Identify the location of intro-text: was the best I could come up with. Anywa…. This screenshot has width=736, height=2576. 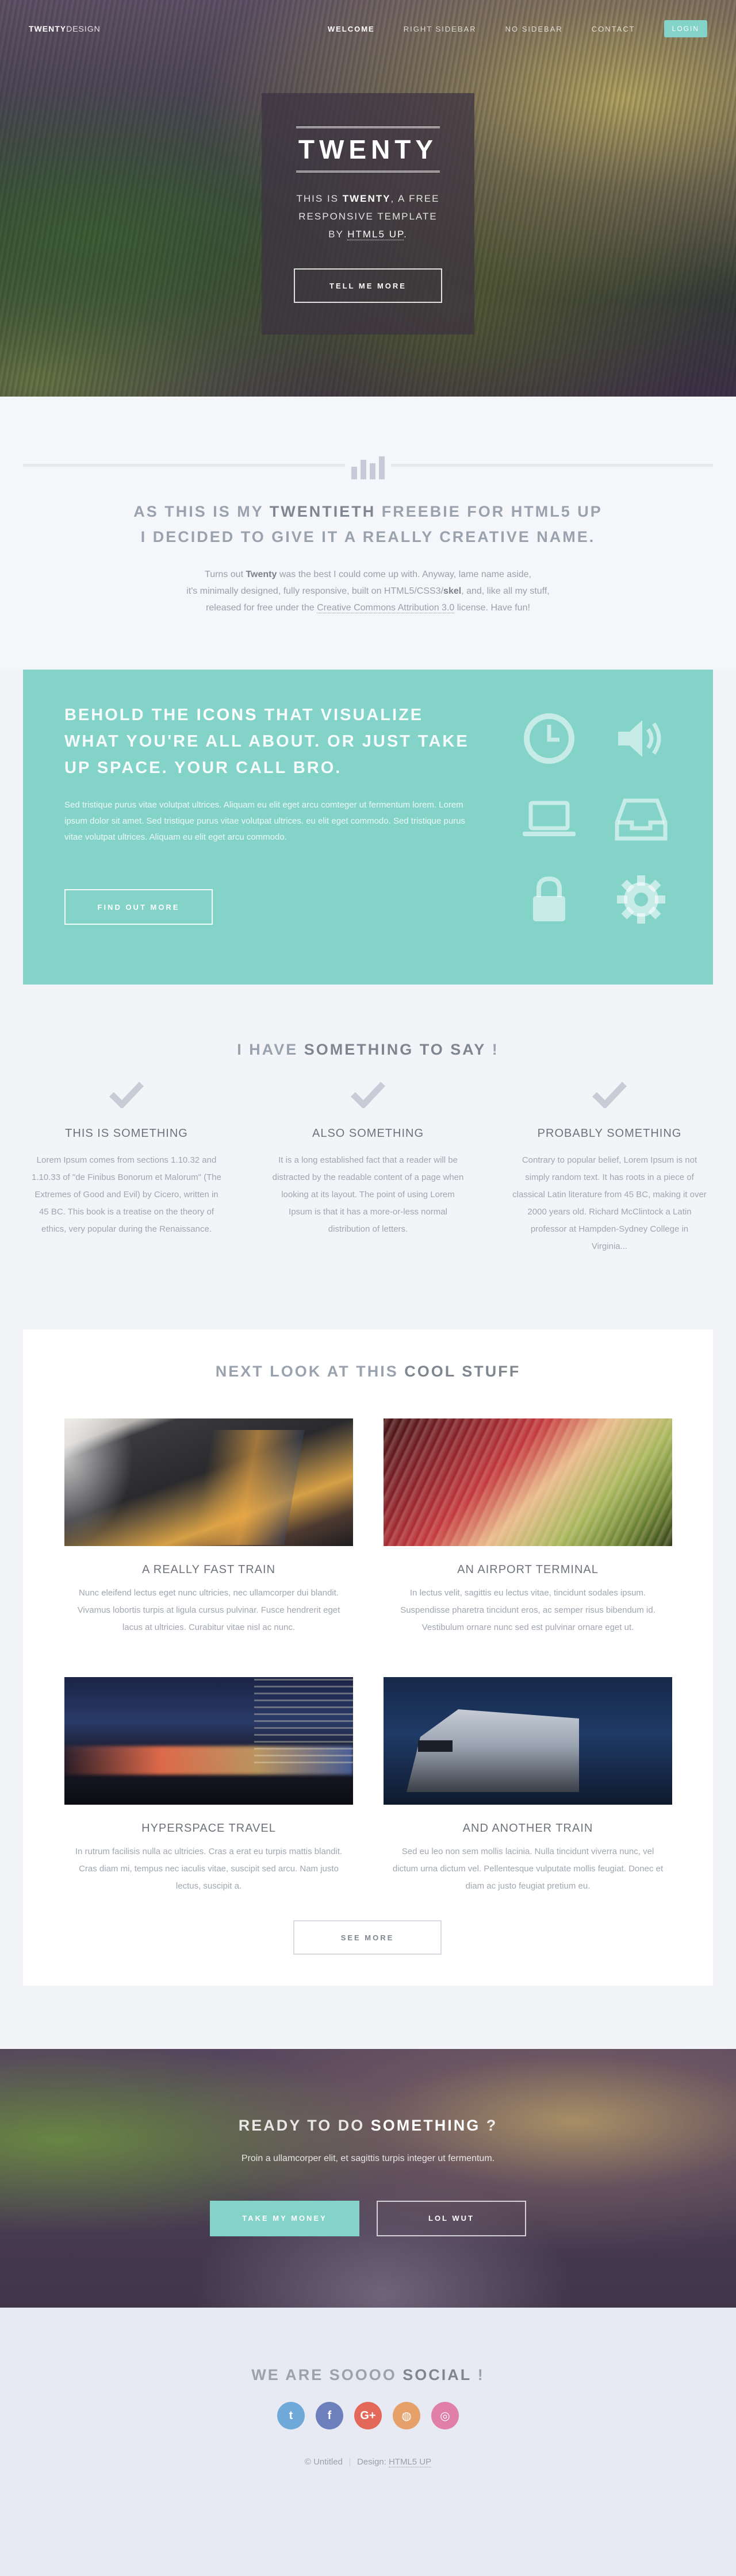
(404, 574).